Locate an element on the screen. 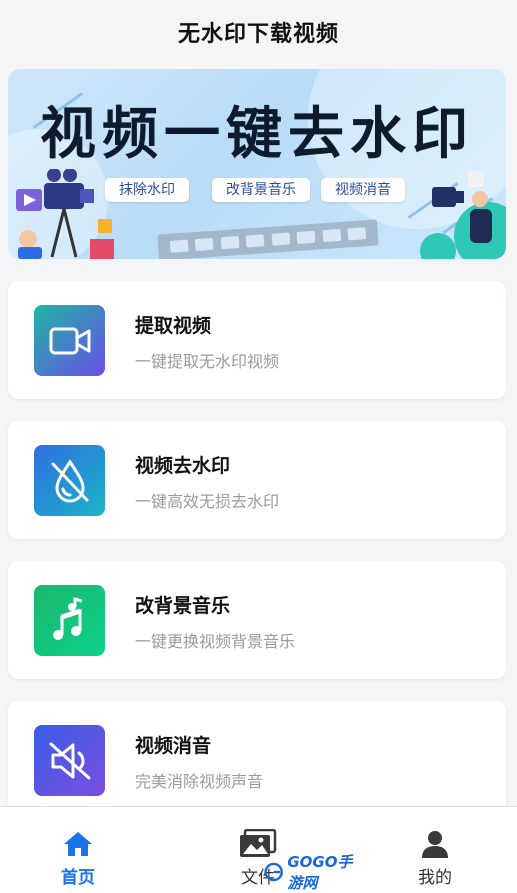 The width and height of the screenshot is (517, 893). change-music-icon-box is located at coordinates (69, 620).